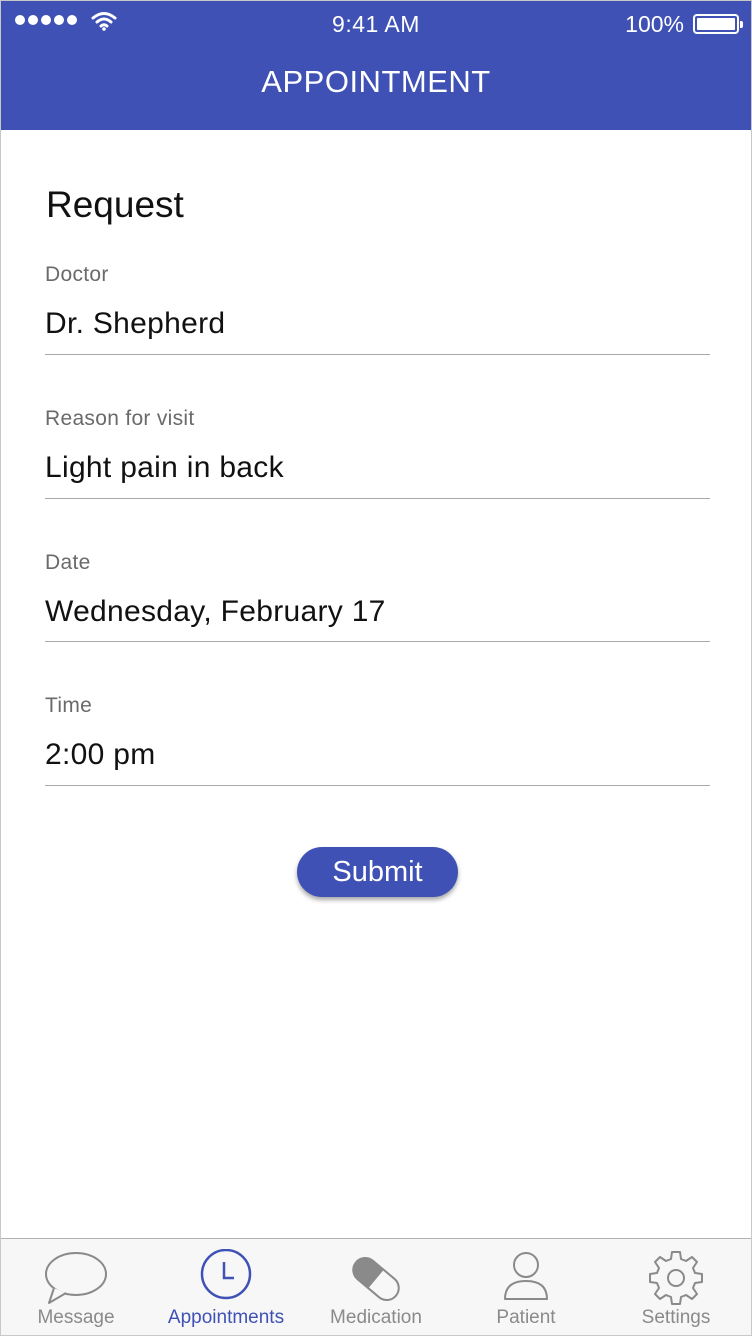  I want to click on person-icon, so click(526, 1276).